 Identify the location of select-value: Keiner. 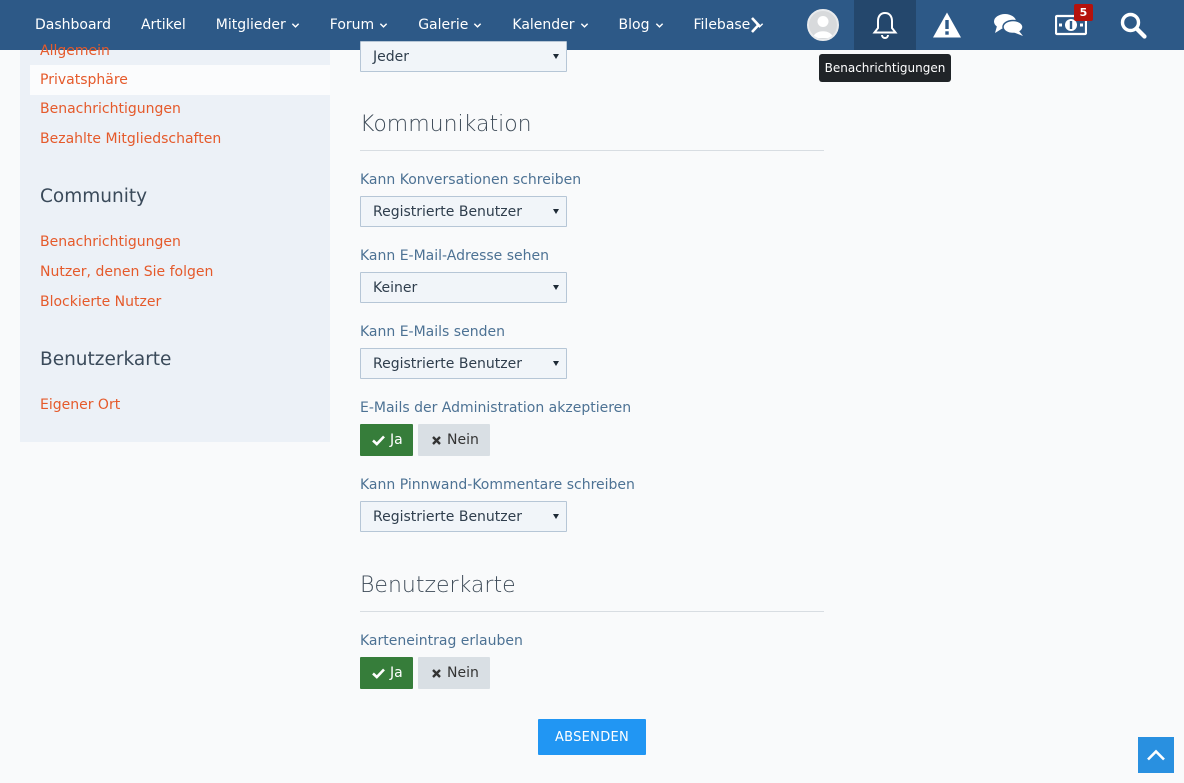
(395, 287).